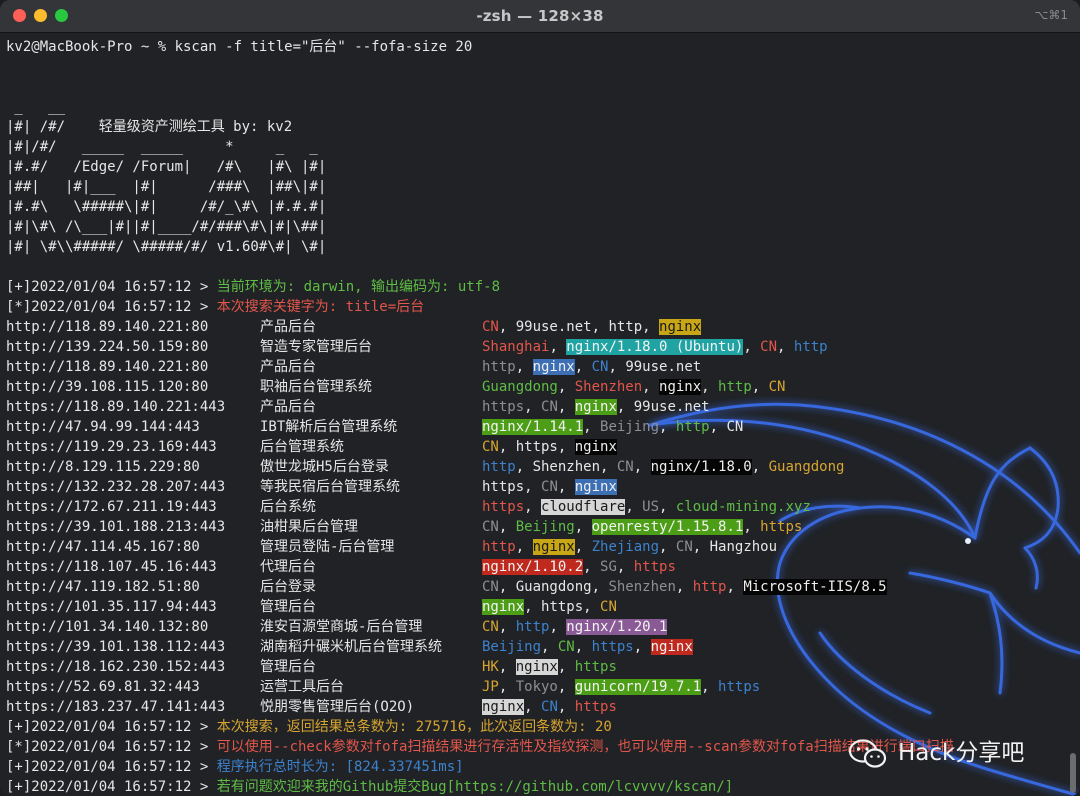 This screenshot has height=796, width=1080. Describe the element at coordinates (111, 287) in the screenshot. I see `log-prefix: [+]2022/01/04 16:57:12 >` at that location.